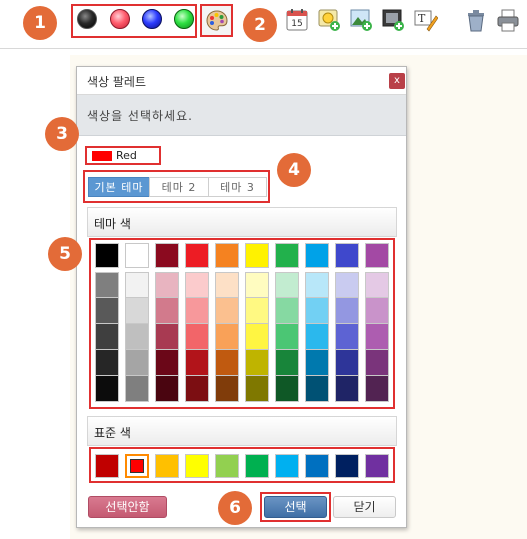 This screenshot has height=539, width=527. What do you see at coordinates (112, 433) in the screenshot?
I see `standard-colors-title: 표준 색` at bounding box center [112, 433].